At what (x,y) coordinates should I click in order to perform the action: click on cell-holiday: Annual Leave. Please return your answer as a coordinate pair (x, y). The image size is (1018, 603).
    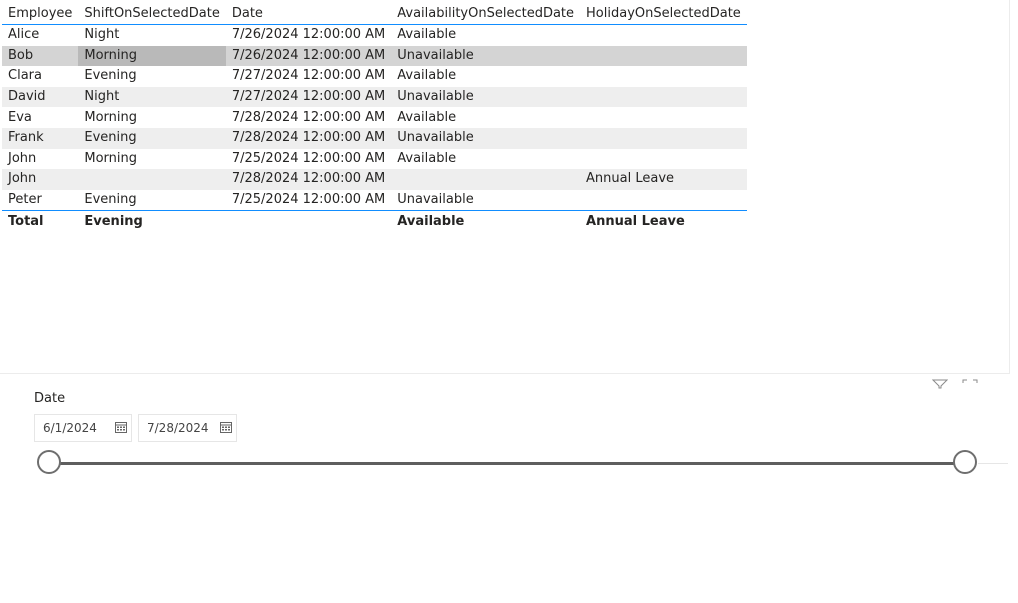
    Looking at the image, I should click on (663, 179).